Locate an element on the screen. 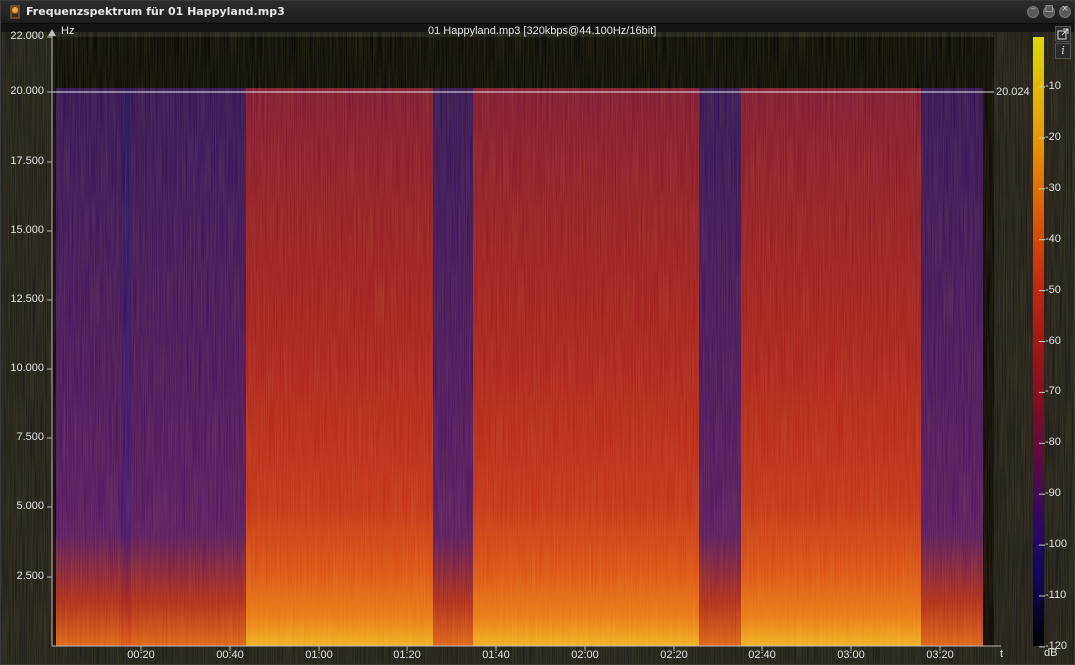  colorbar-tick-label: -70 is located at coordinates (1053, 391).